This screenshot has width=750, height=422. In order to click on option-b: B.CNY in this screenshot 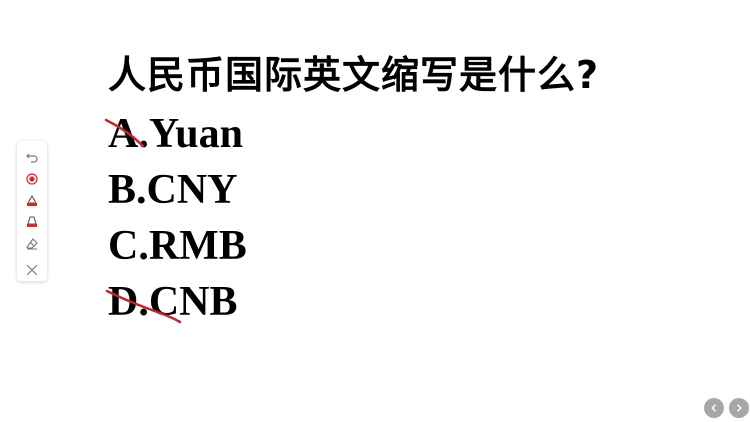, I will do `click(173, 190)`.